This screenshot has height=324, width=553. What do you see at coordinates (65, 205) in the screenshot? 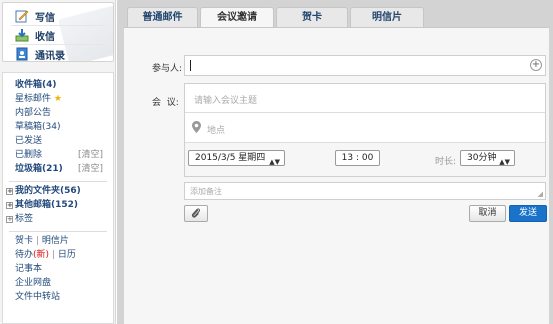
I see `group-count: (152)` at bounding box center [65, 205].